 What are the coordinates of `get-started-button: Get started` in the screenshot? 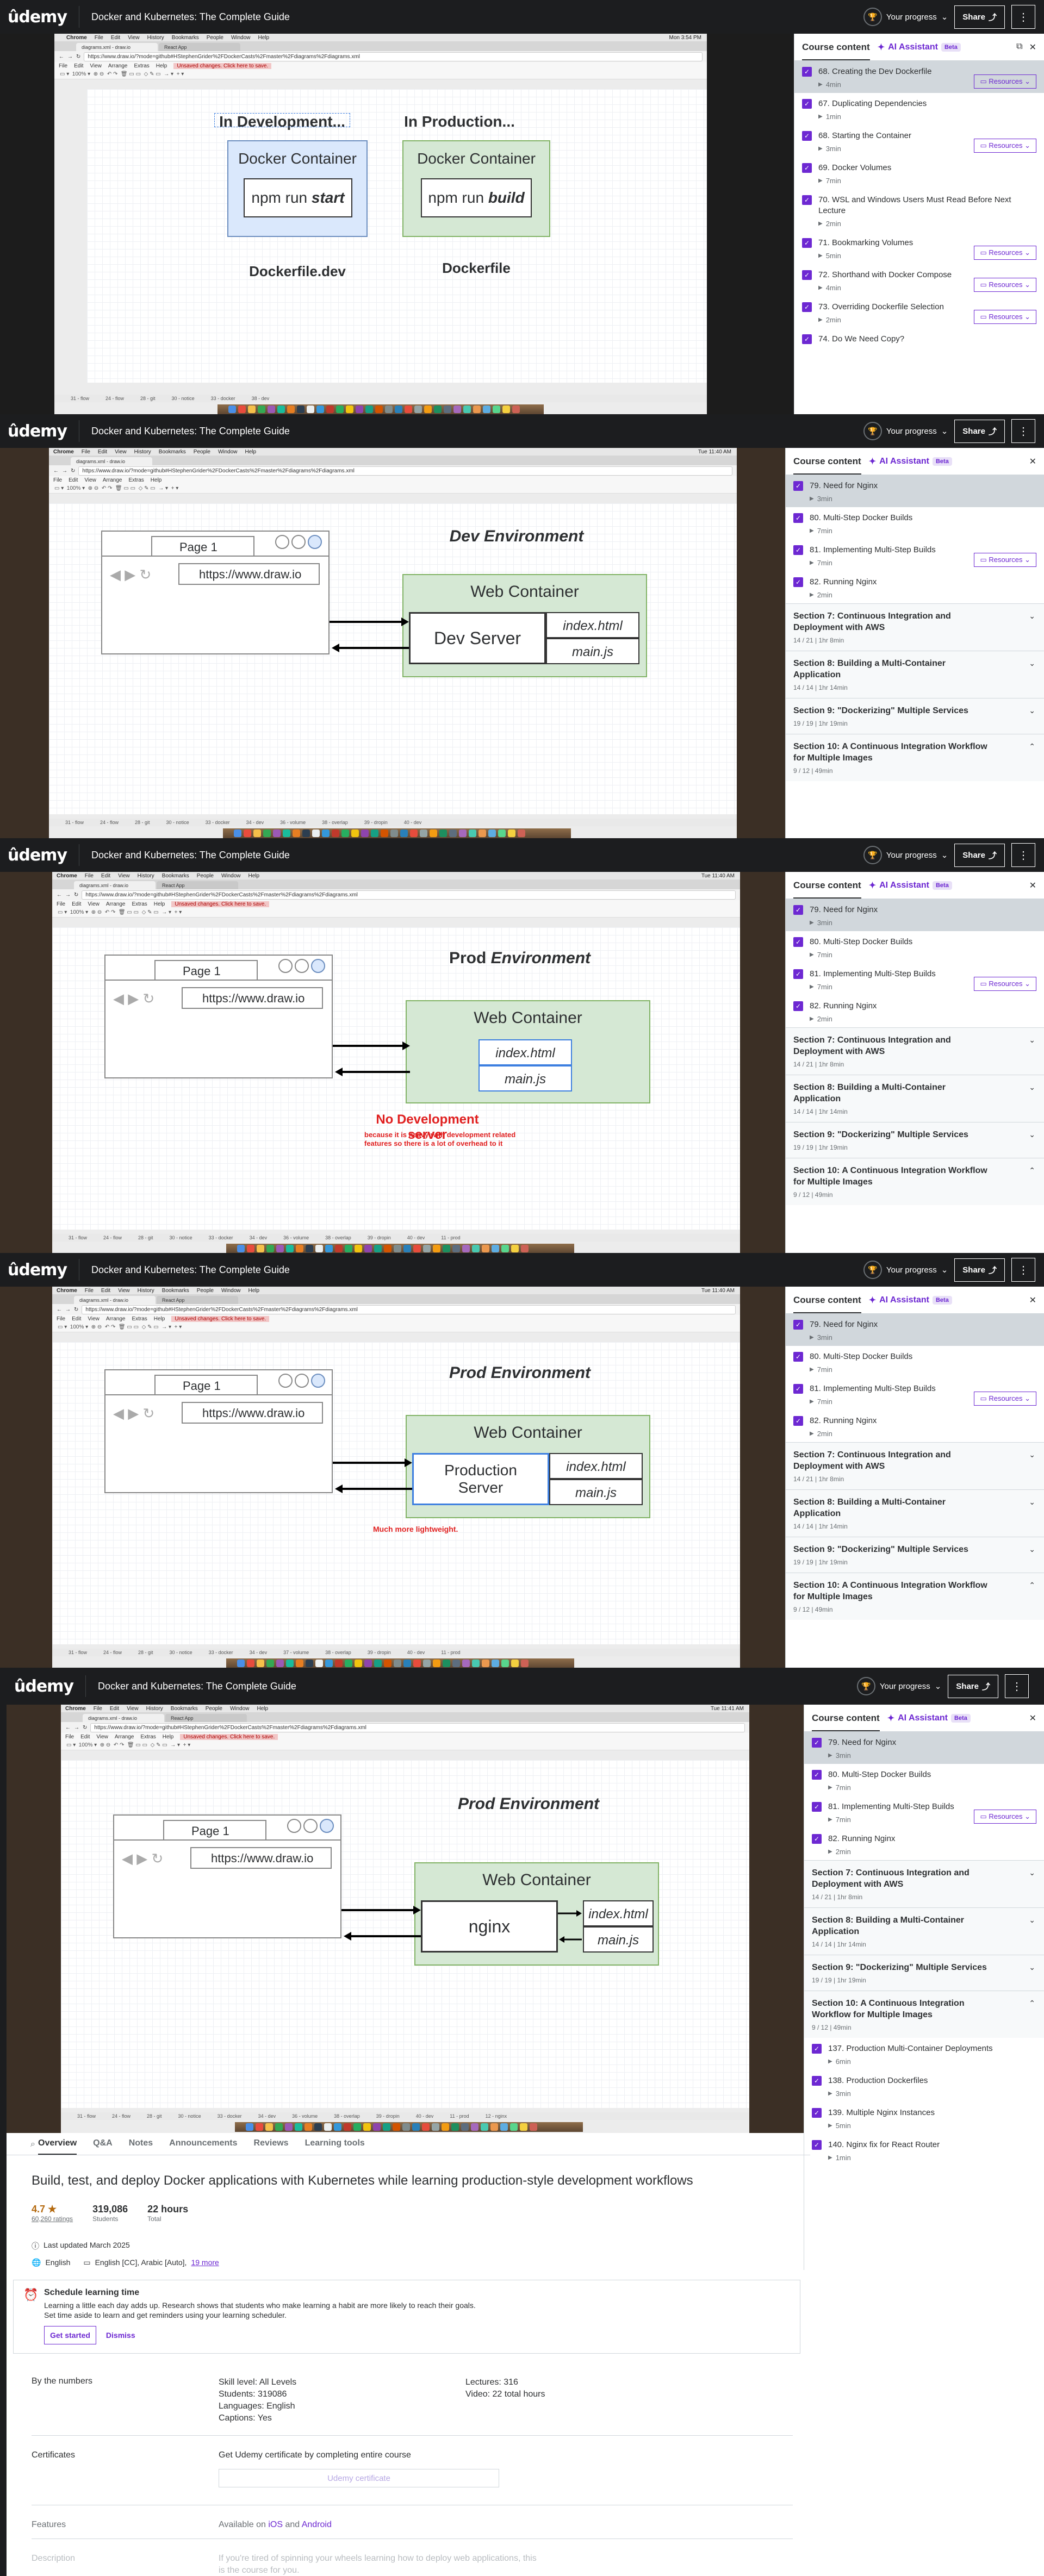 It's located at (70, 2335).